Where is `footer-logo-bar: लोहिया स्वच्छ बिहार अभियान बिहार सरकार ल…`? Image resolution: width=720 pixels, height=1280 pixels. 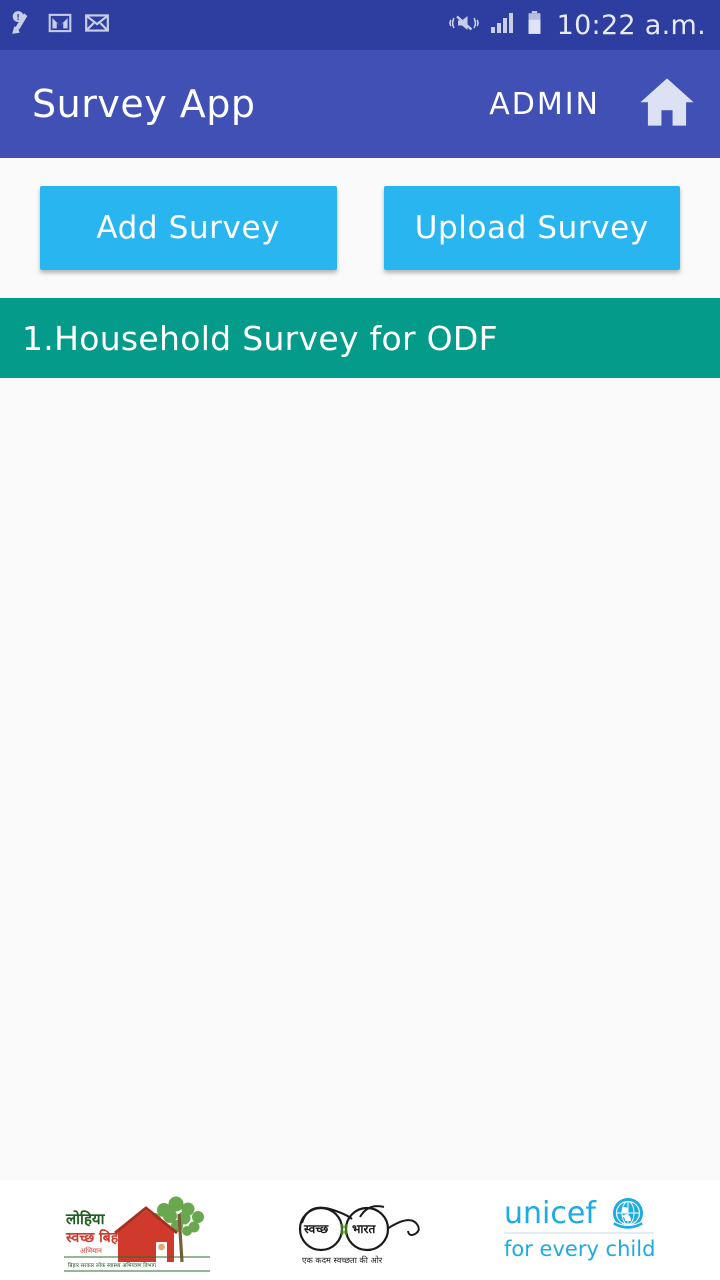
footer-logo-bar: लोहिया स्वच्छ बिहार अभियान बिहार सरकार ल… is located at coordinates (360, 1230).